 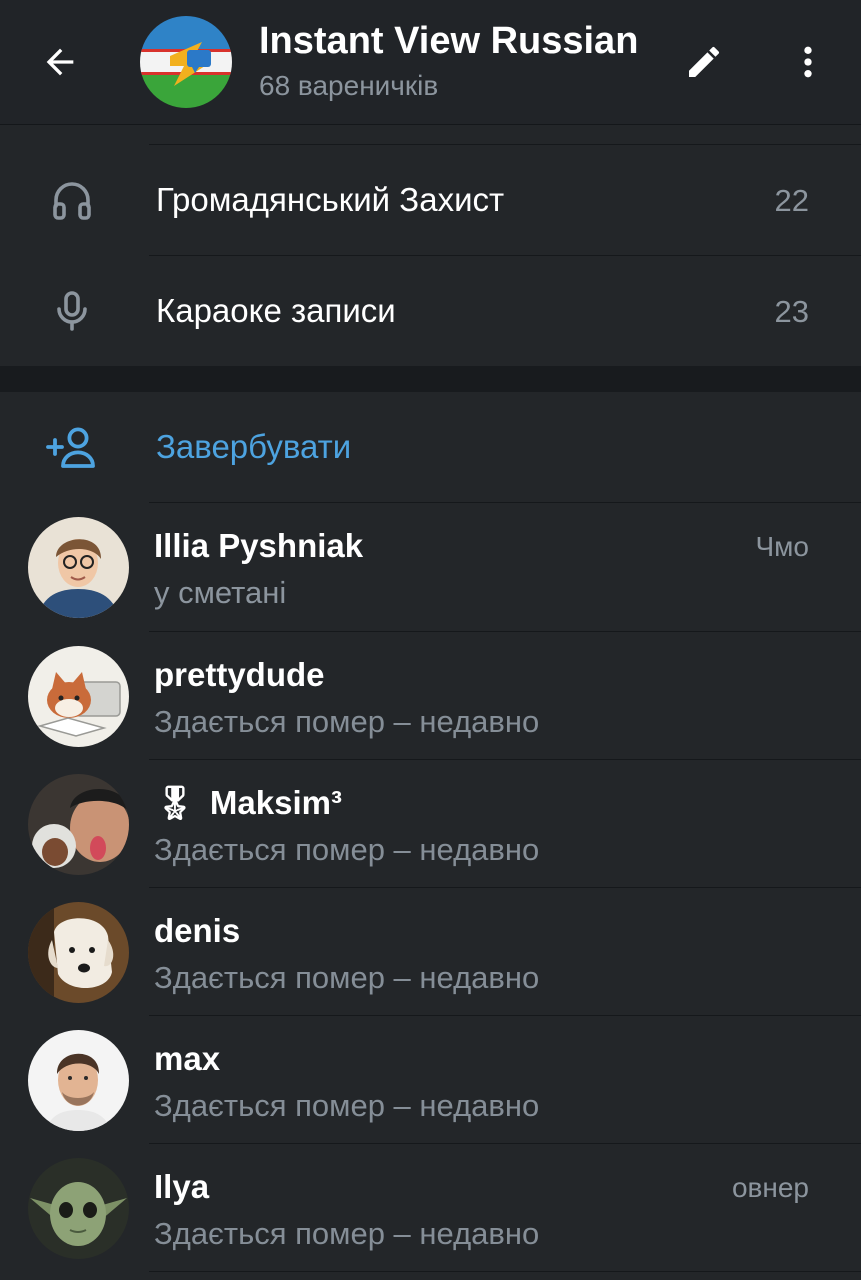 What do you see at coordinates (186, 62) in the screenshot?
I see `group-avatar` at bounding box center [186, 62].